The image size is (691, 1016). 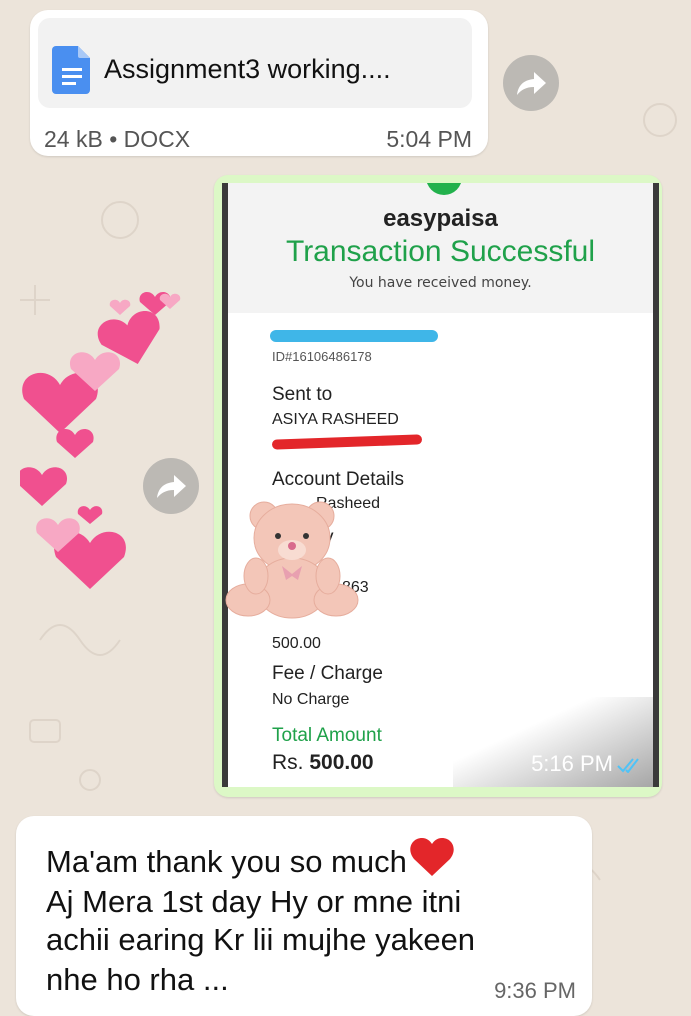 I want to click on total-value: 500.00, so click(x=341, y=762).